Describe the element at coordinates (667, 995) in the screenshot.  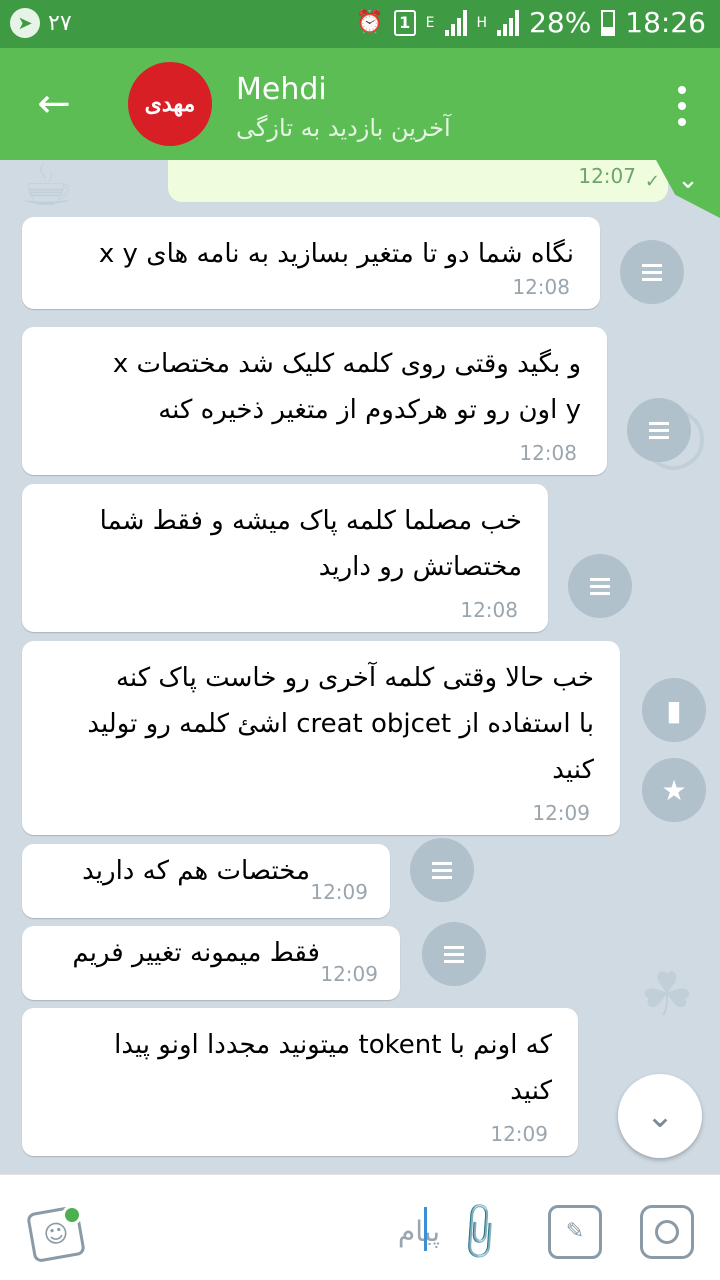
I see `background-doodle-icon: ☘` at that location.